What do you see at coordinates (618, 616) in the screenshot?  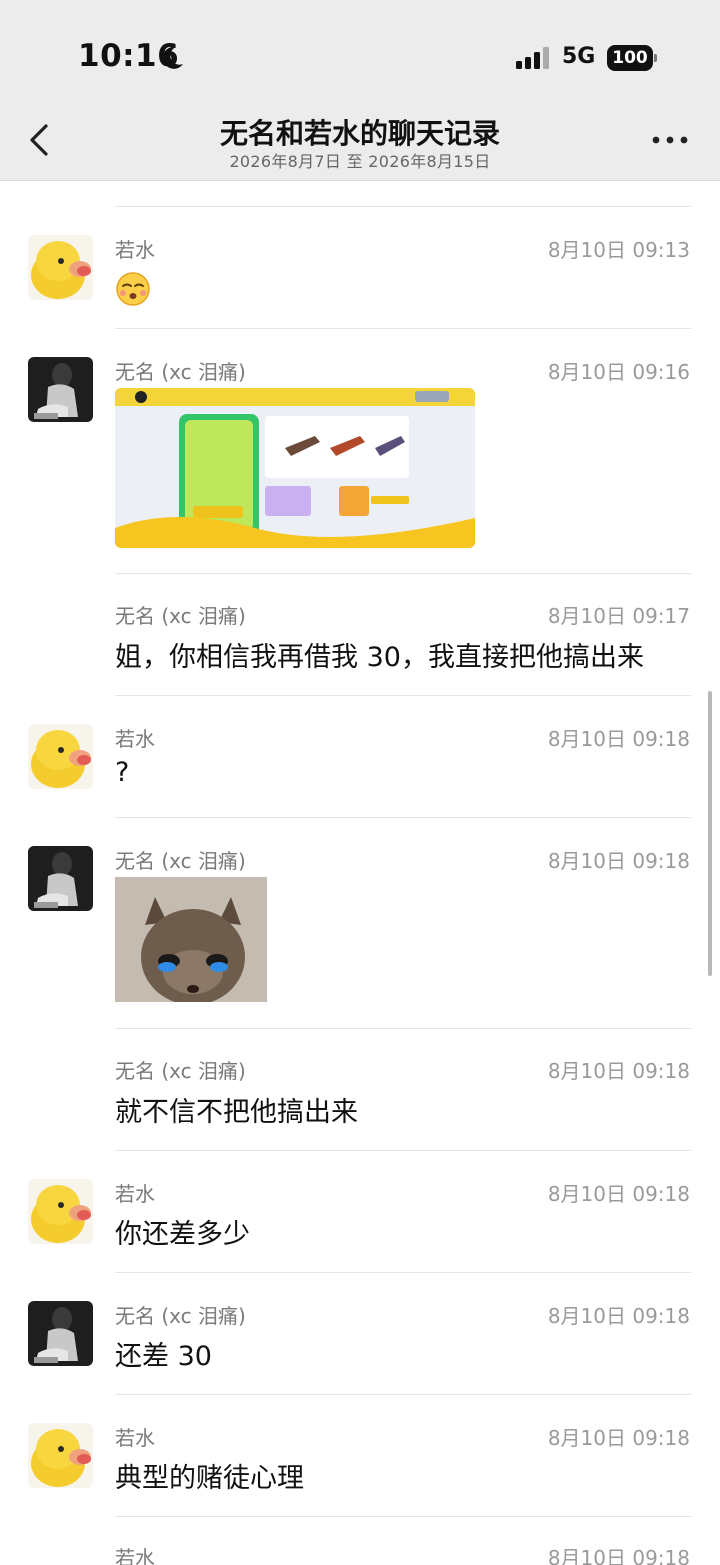 I see `message-time: 8月10日 09:17` at bounding box center [618, 616].